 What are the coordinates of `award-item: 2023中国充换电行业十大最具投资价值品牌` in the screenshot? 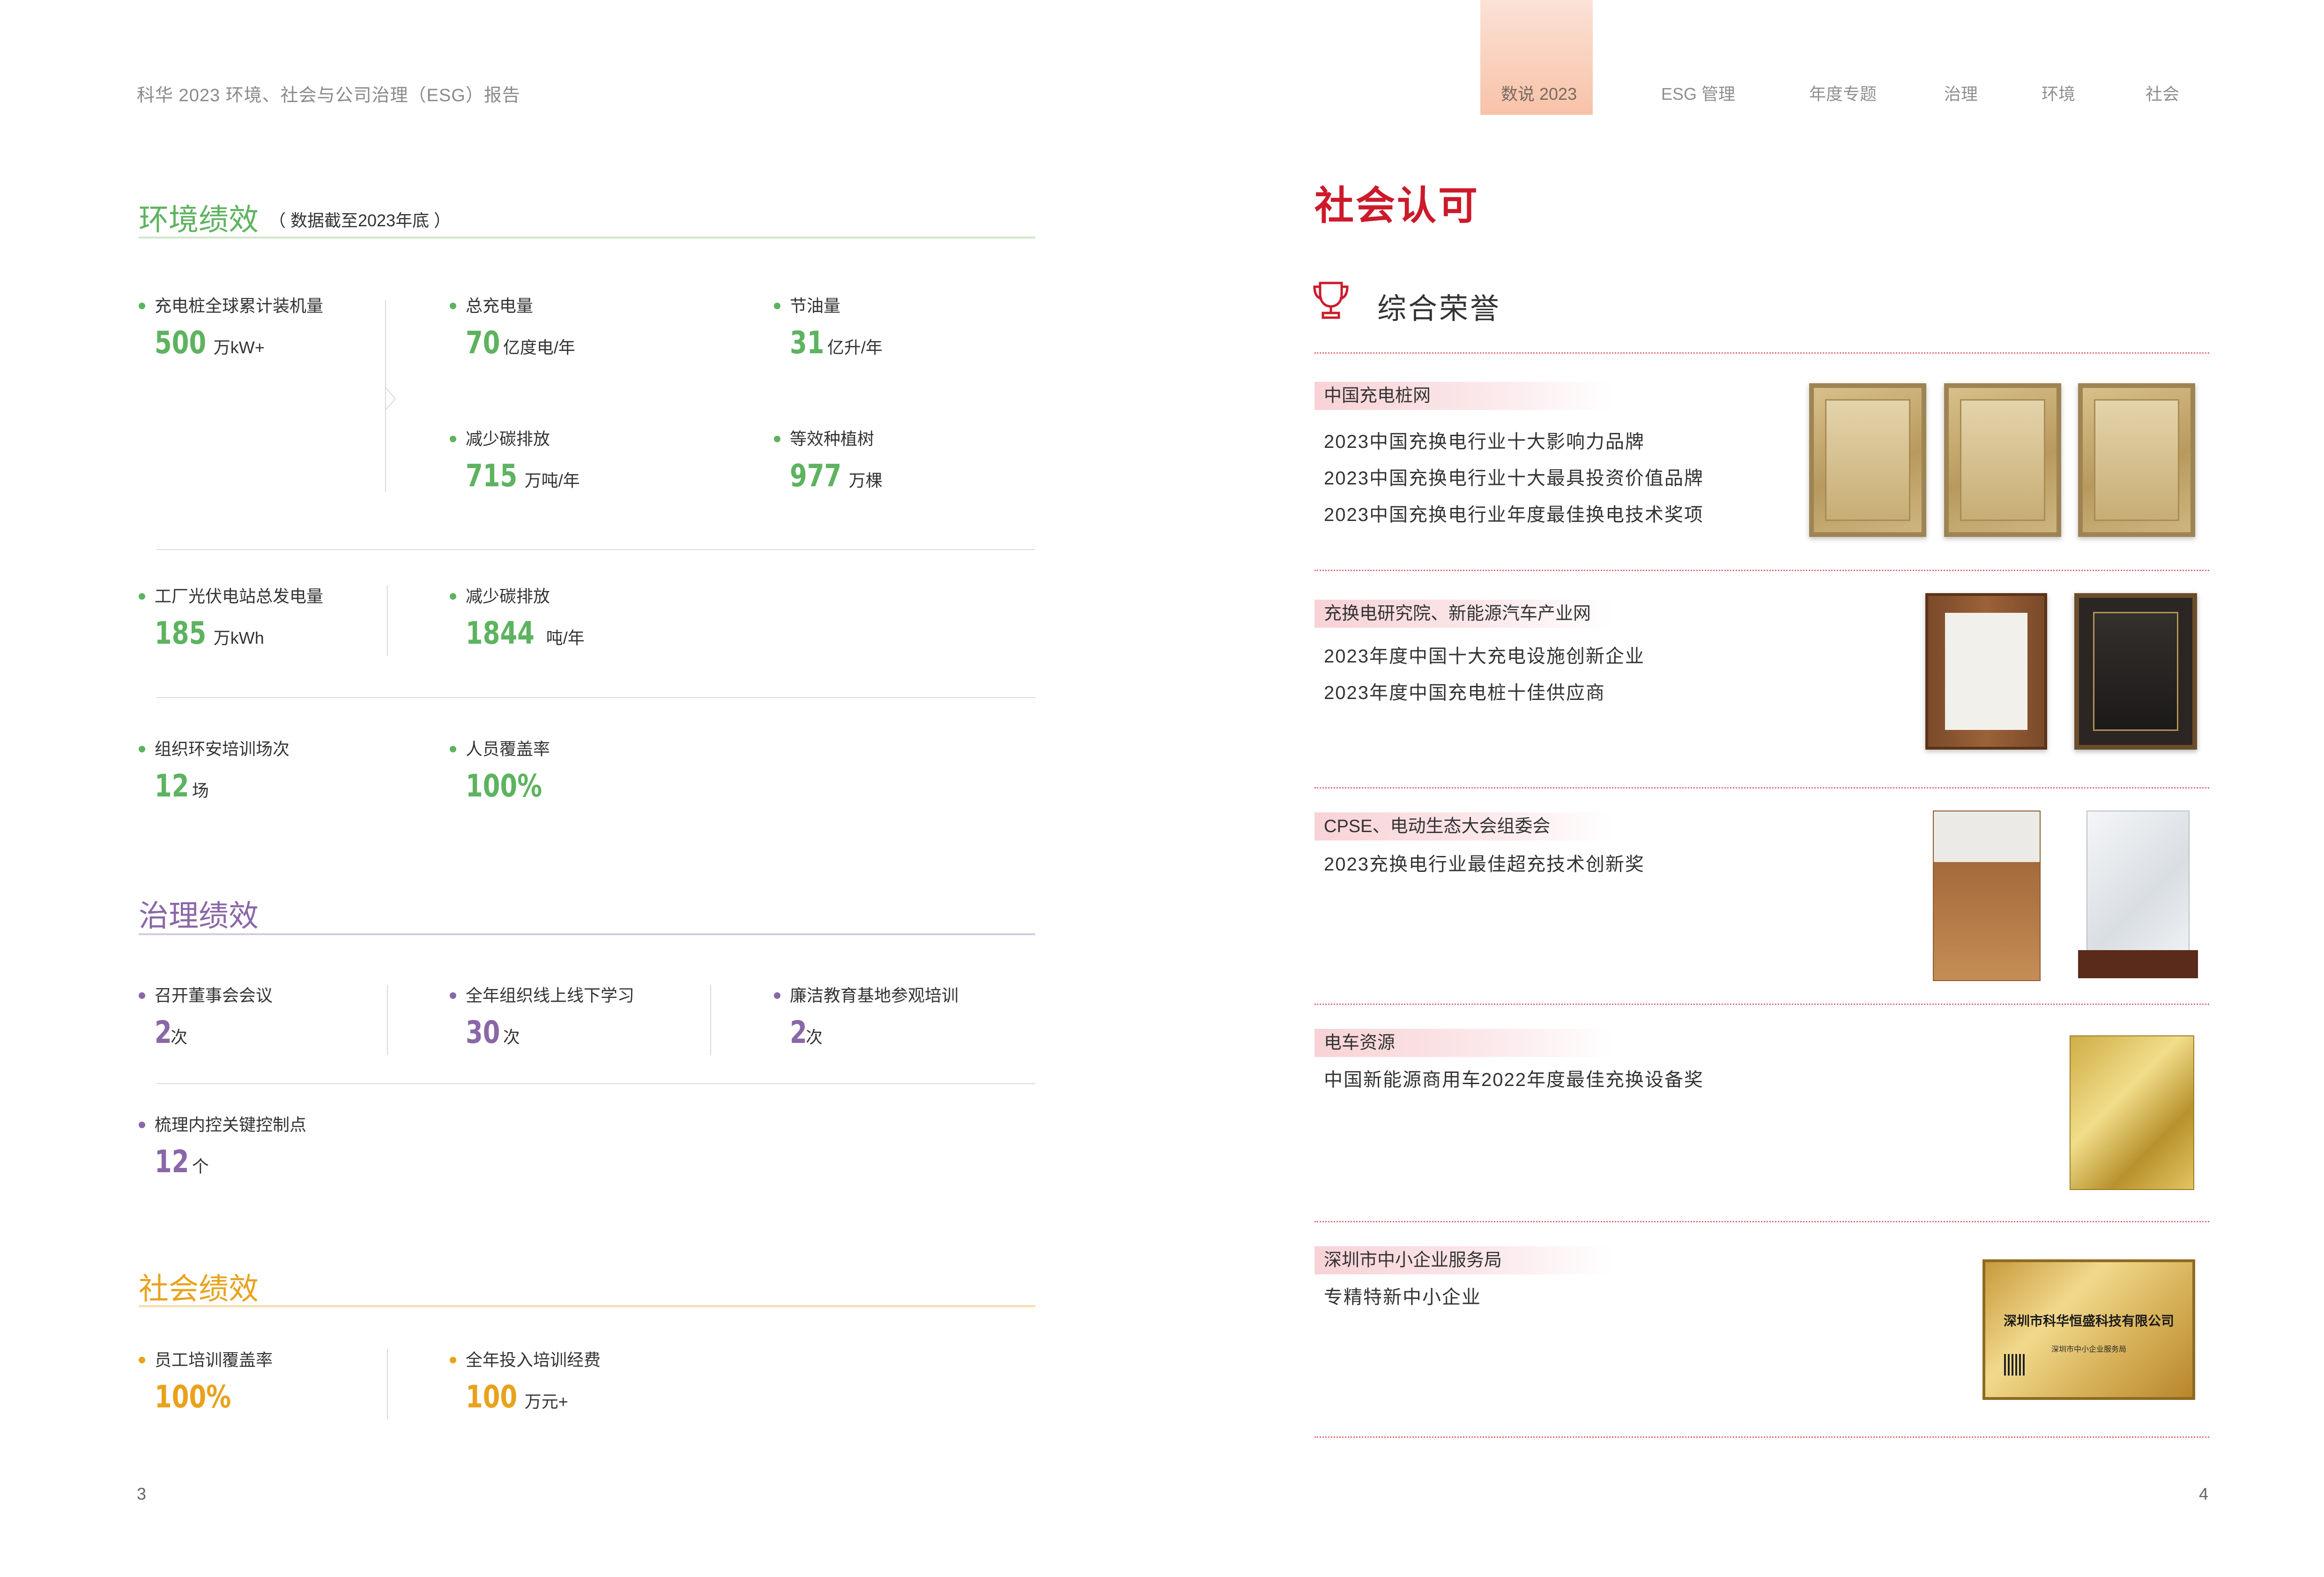 It's located at (1514, 479).